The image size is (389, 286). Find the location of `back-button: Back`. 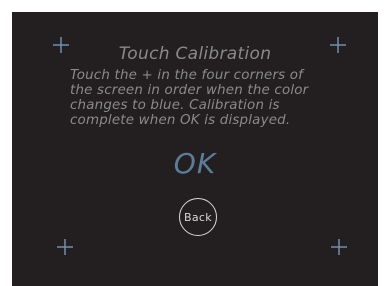

back-button: Back is located at coordinates (198, 217).